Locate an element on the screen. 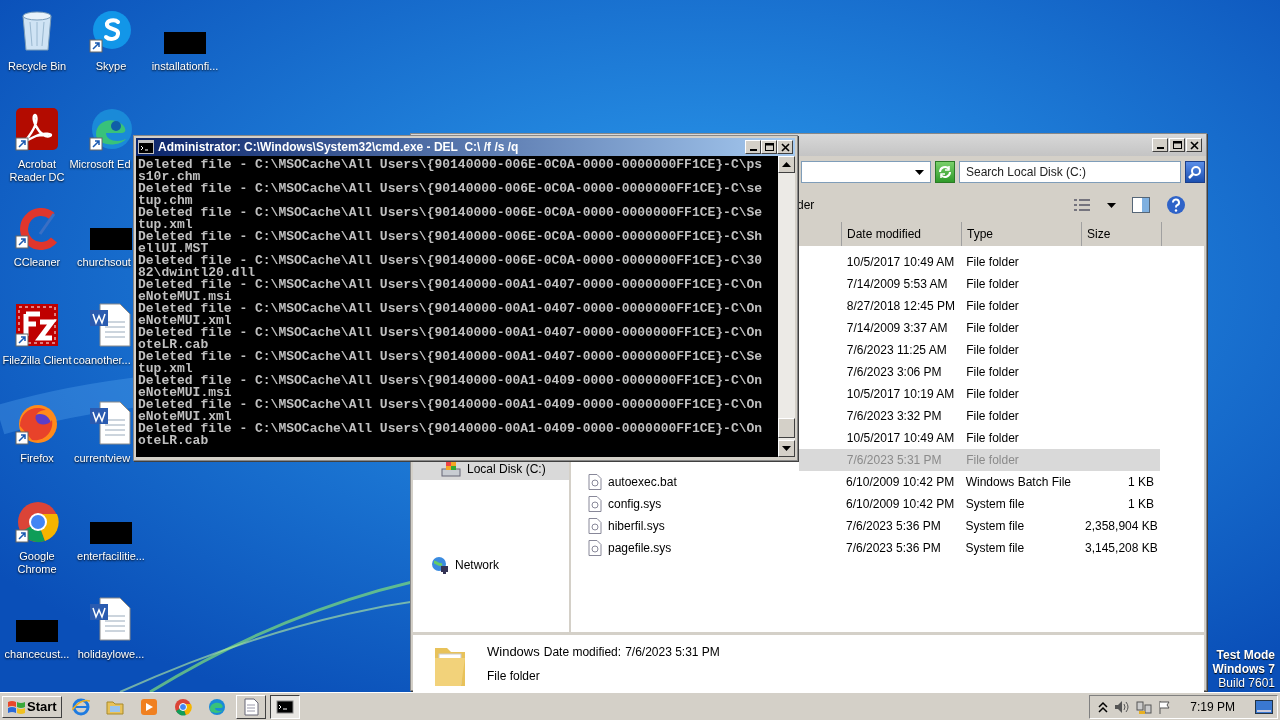 This screenshot has width=1280, height=720. console-line: tup.xml is located at coordinates (166, 369).